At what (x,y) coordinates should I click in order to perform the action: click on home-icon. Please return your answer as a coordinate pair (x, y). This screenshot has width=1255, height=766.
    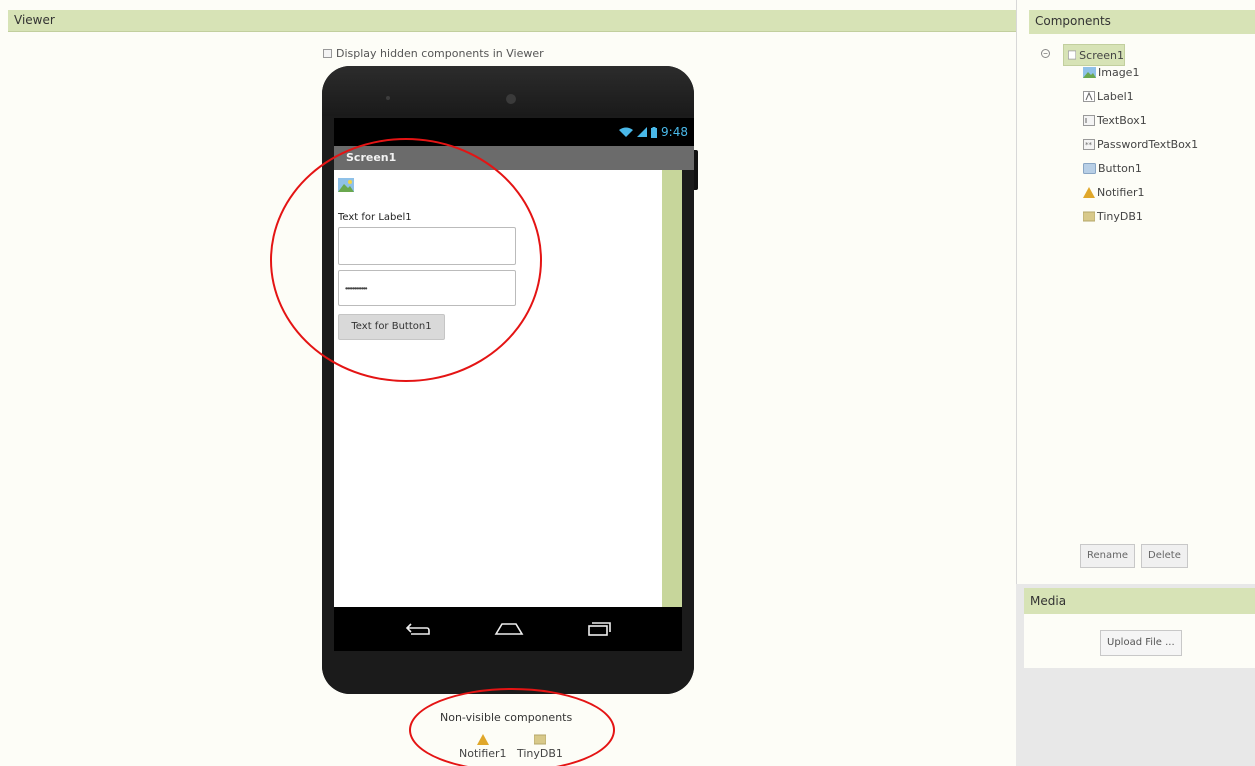
    Looking at the image, I should click on (509, 629).